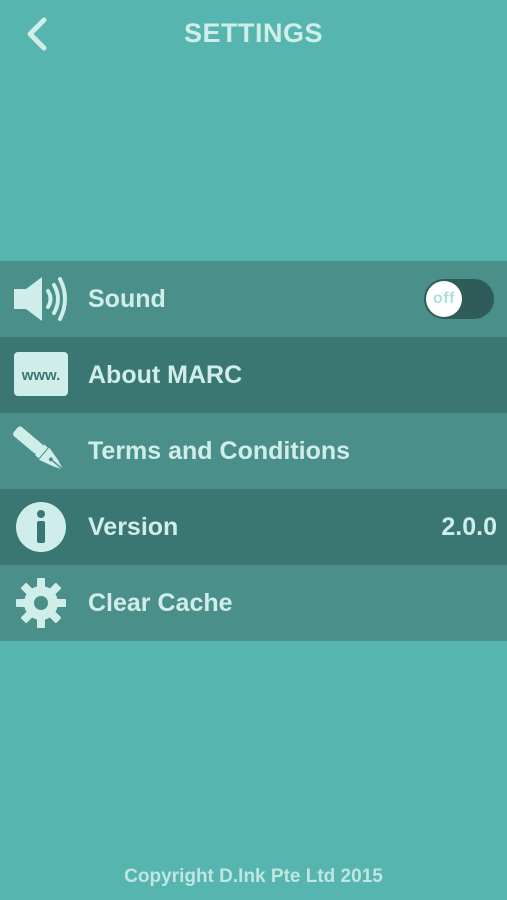 Image resolution: width=507 pixels, height=900 pixels. What do you see at coordinates (253, 876) in the screenshot?
I see `copyright-text: Copyright D.Ink Pte Ltd 2015` at bounding box center [253, 876].